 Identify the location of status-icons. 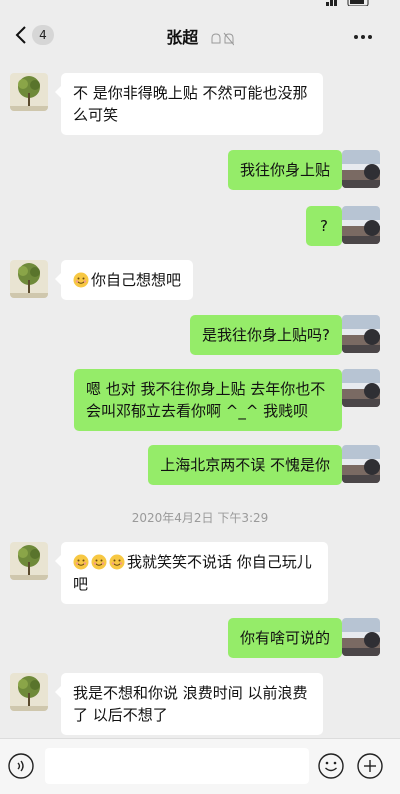
(347, 3).